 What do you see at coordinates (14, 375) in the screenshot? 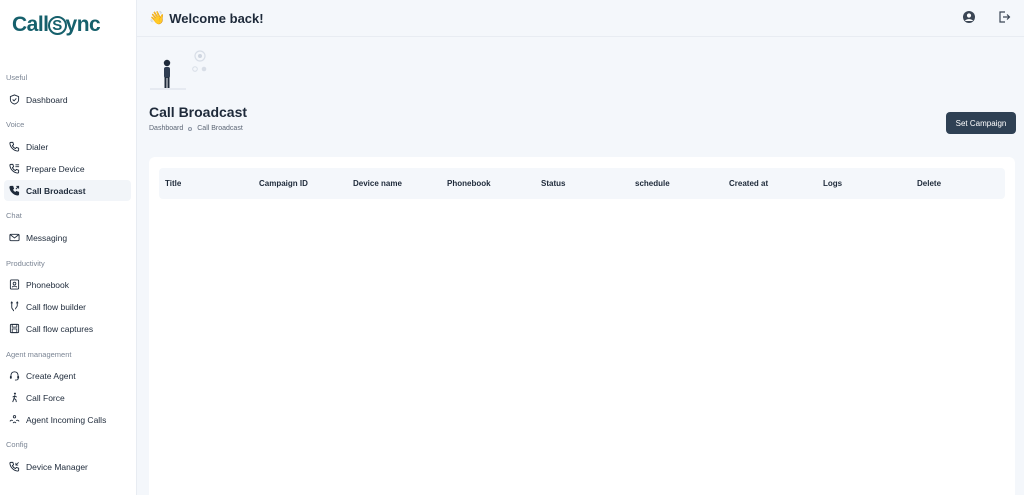
I see `agent-icon` at bounding box center [14, 375].